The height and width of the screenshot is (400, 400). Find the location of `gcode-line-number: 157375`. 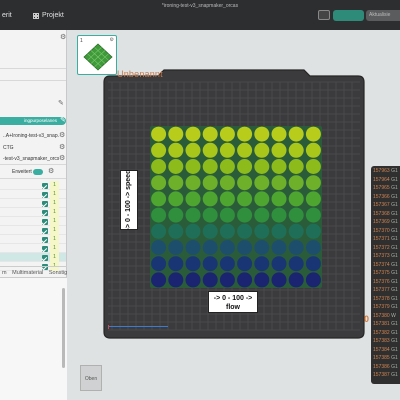

gcode-line-number: 157375 is located at coordinates (382, 273).